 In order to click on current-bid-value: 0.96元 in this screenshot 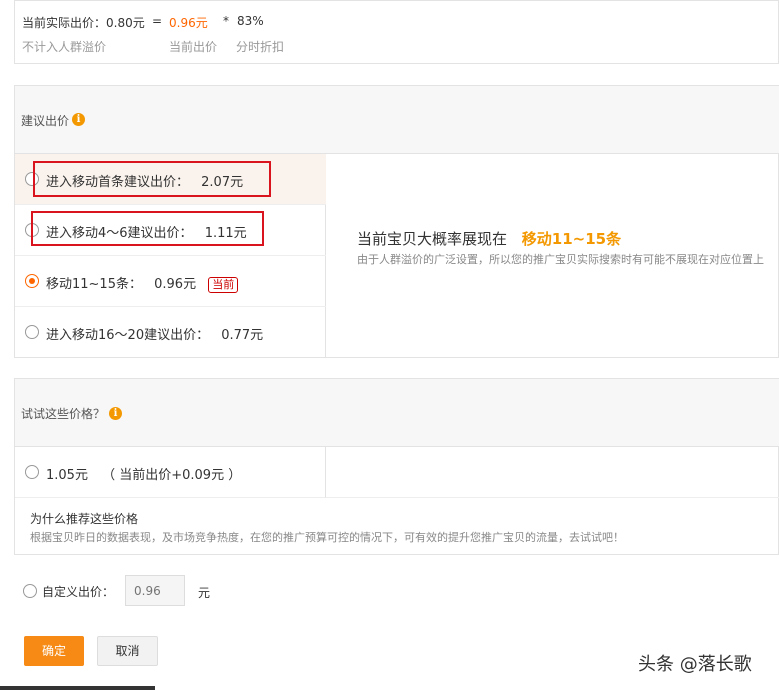, I will do `click(188, 23)`.